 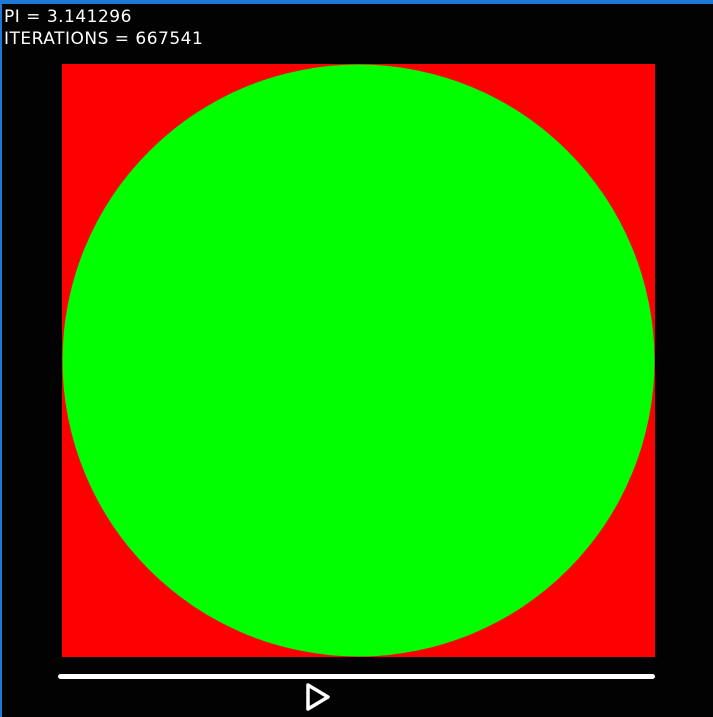 I want to click on pi-estimate-text: PI = 3.141296, so click(x=68, y=17).